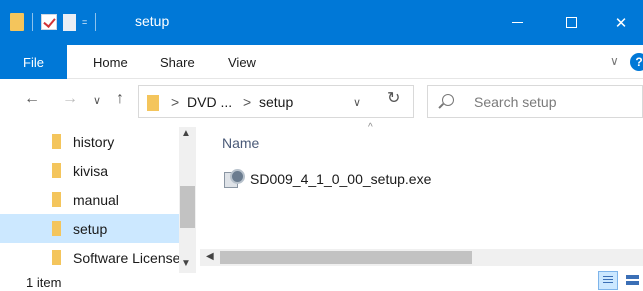 The width and height of the screenshot is (643, 291). I want to click on sidebar-item-label: manual, so click(96, 200).